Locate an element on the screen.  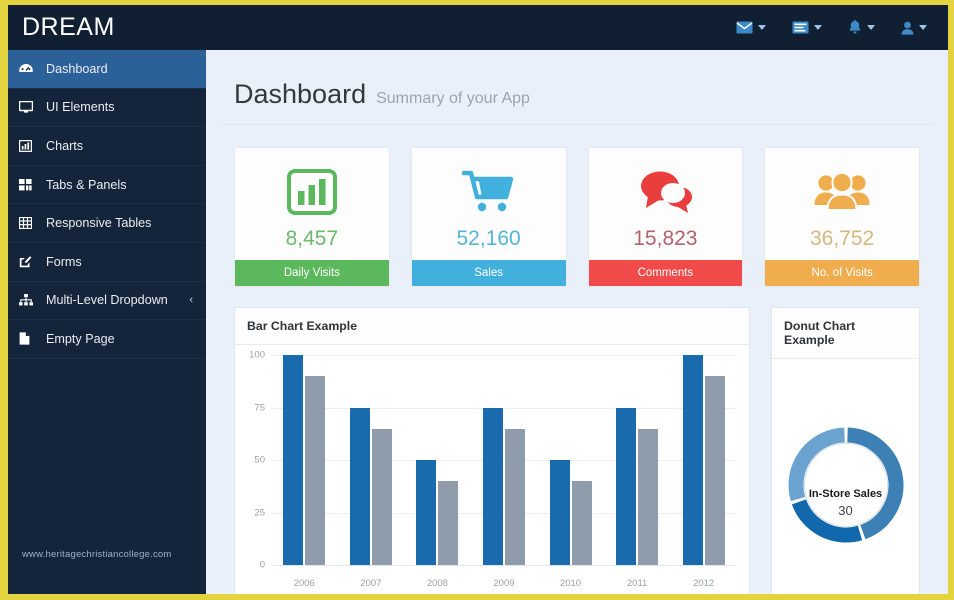
table-icon is located at coordinates (28, 223).